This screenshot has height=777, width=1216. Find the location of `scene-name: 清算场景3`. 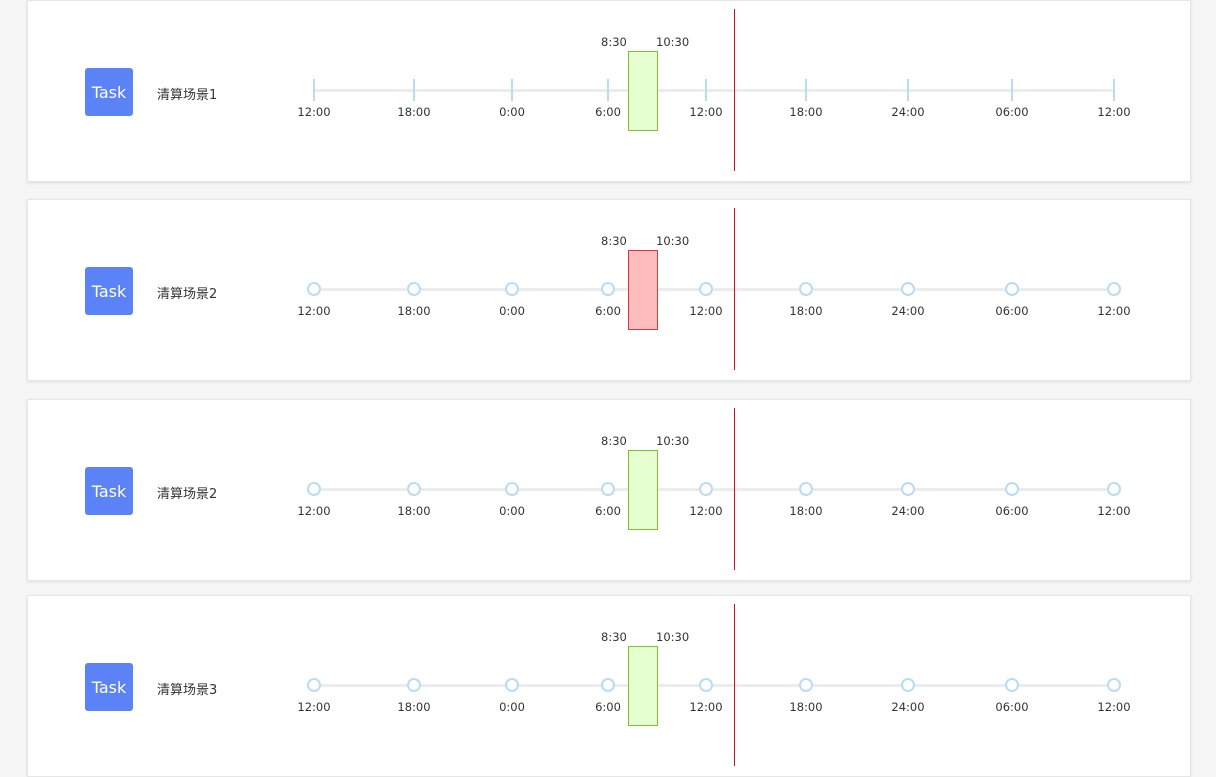

scene-name: 清算场景3 is located at coordinates (187, 690).